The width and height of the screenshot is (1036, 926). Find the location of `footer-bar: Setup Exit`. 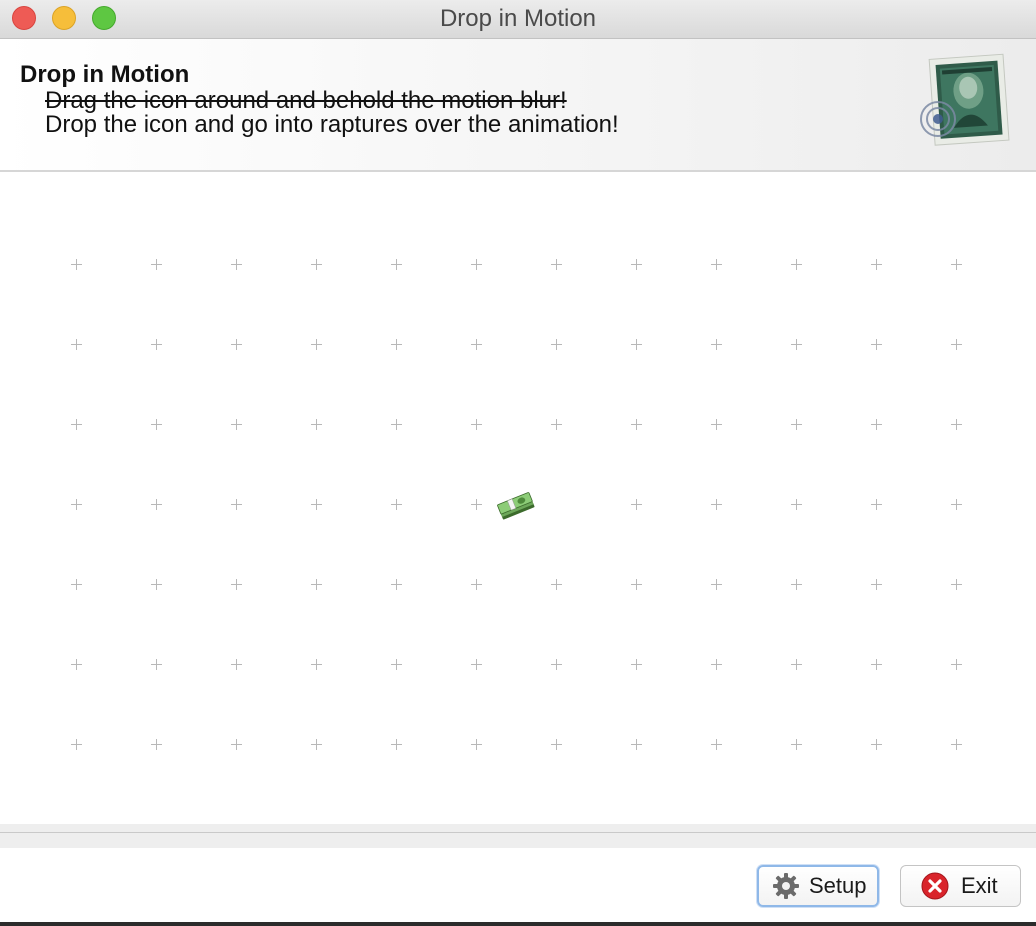

footer-bar: Setup Exit is located at coordinates (518, 887).